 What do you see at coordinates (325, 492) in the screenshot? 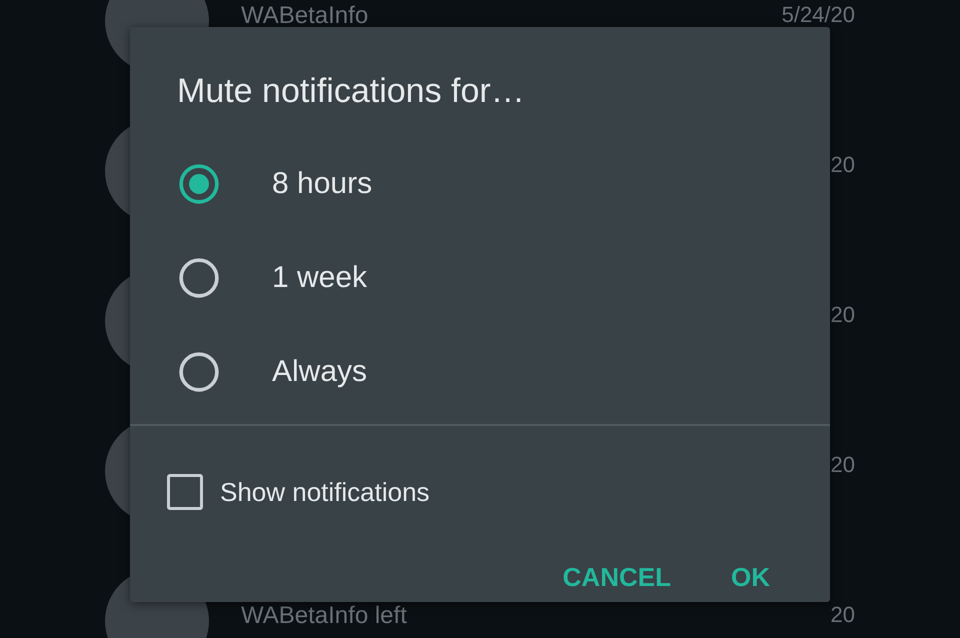
I see `checkbox-label: Show notifications` at bounding box center [325, 492].